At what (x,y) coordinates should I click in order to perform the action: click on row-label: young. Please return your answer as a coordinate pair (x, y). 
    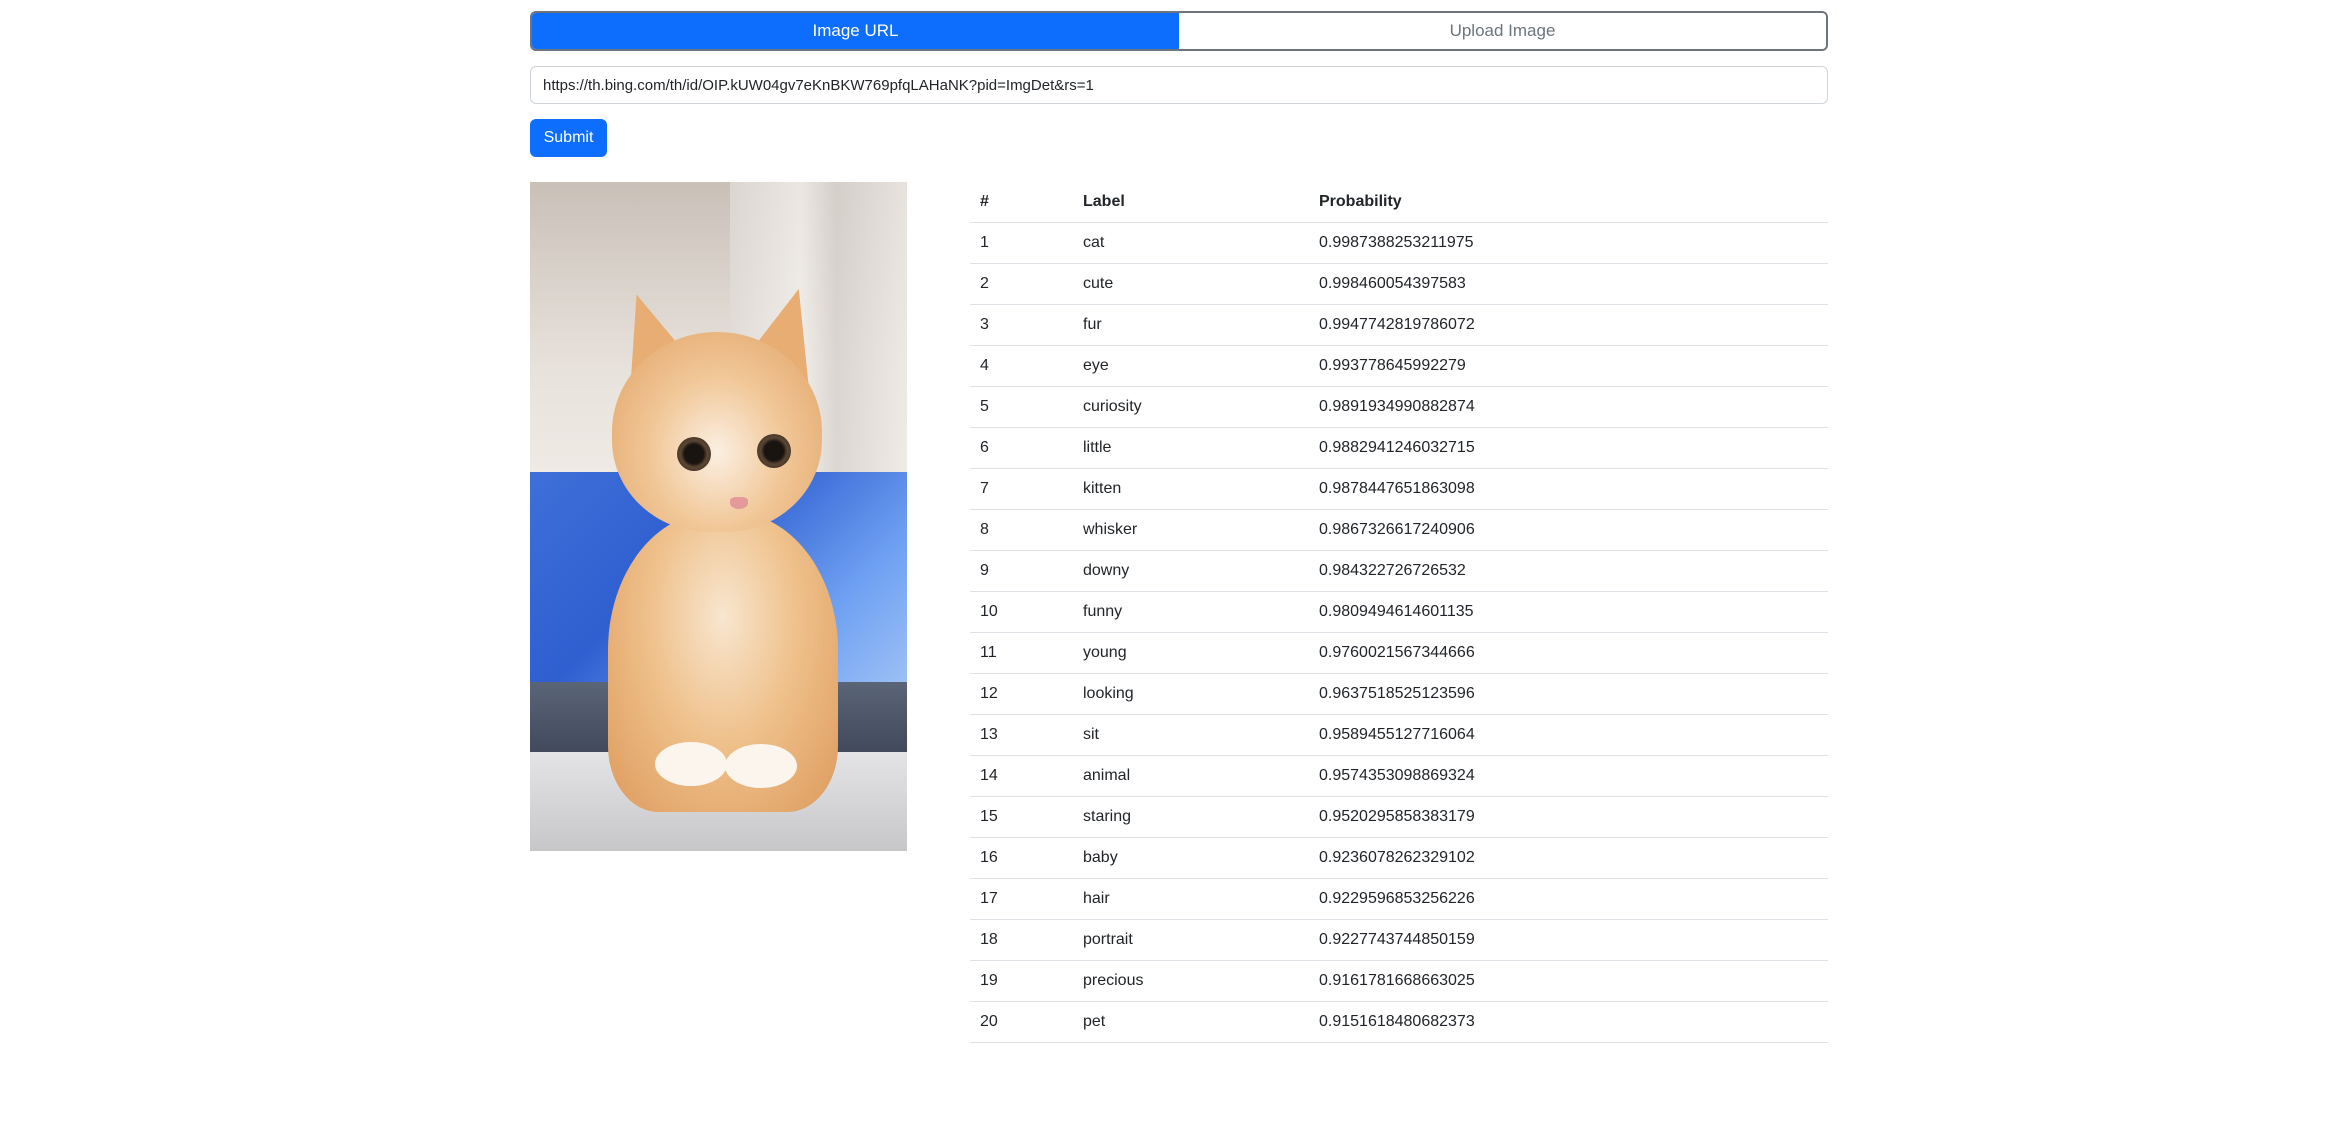
    Looking at the image, I should click on (1191, 653).